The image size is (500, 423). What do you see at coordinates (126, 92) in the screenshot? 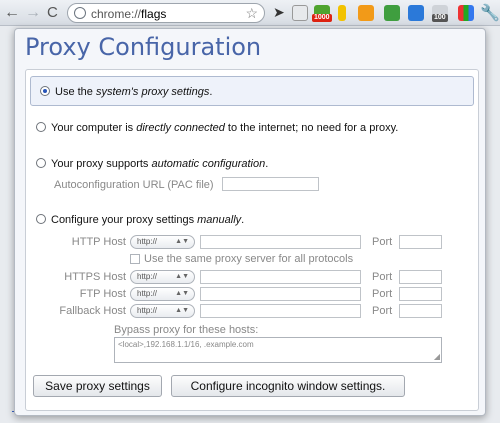
I see `option-system-proxy: Use the system's proxy settings.` at bounding box center [126, 92].